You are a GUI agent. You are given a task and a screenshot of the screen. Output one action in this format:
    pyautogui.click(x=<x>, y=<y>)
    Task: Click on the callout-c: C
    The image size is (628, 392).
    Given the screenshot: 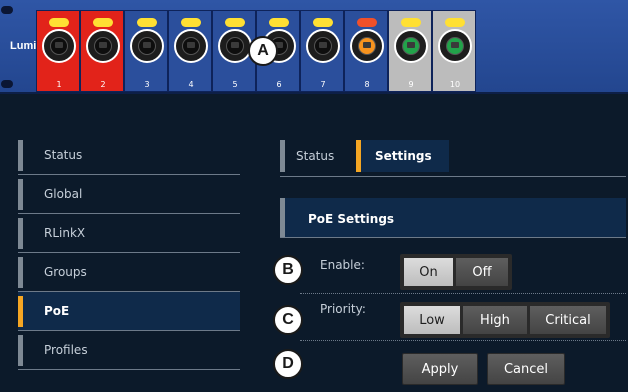 What is the action you would take?
    pyautogui.click(x=288, y=320)
    